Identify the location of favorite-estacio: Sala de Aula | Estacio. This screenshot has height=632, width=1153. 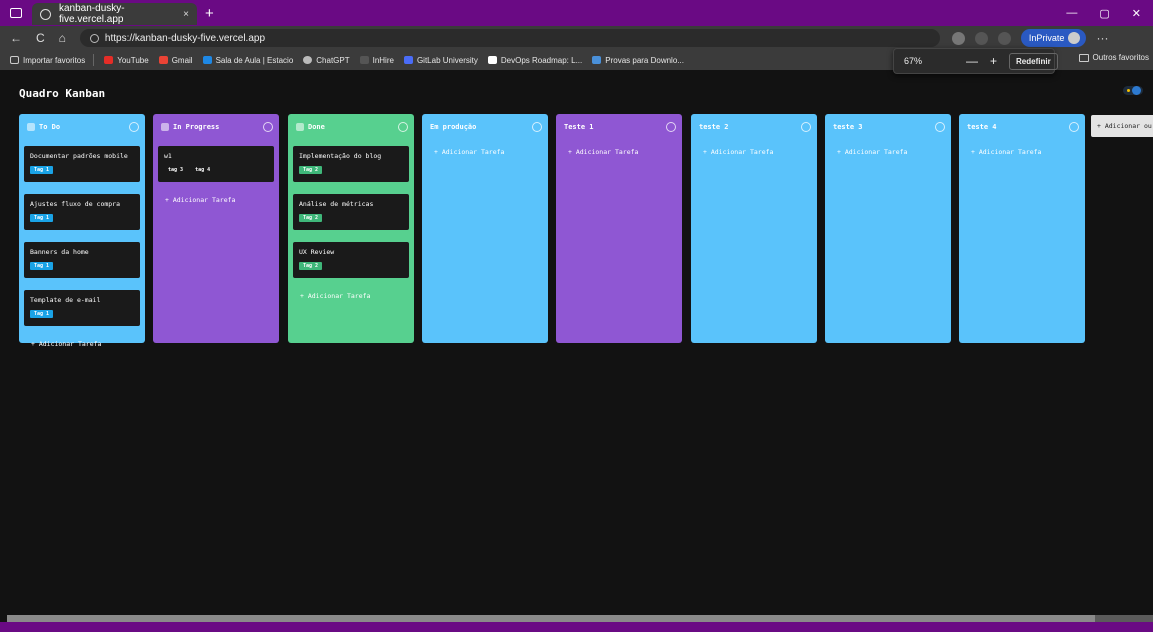
(247, 60).